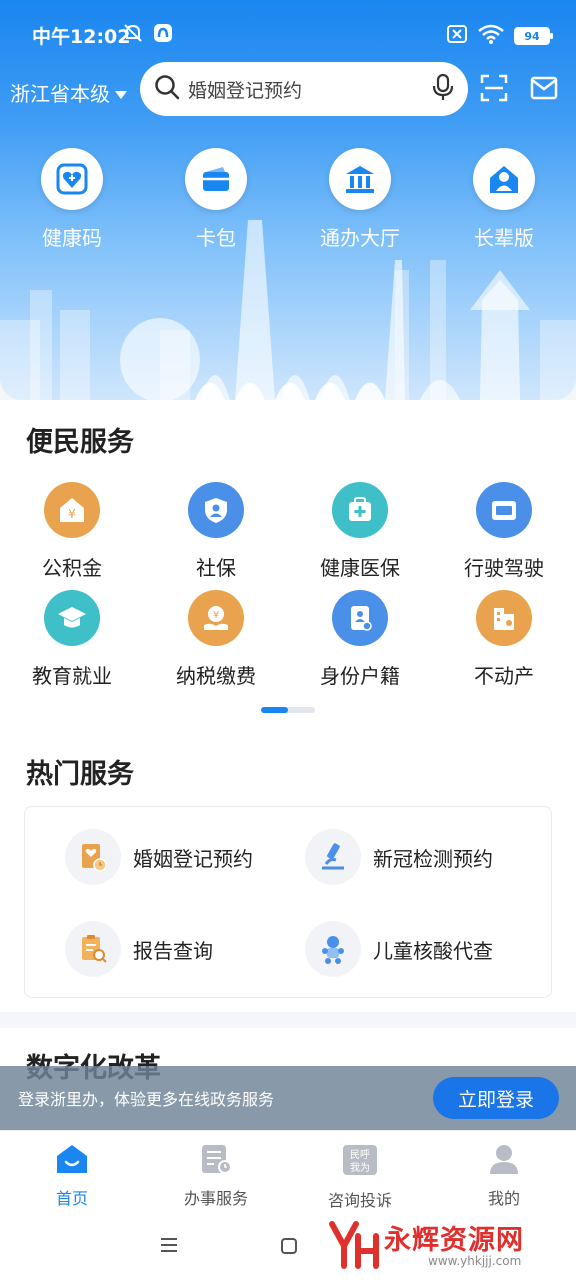  What do you see at coordinates (360, 618) in the screenshot?
I see `id-card-icon` at bounding box center [360, 618].